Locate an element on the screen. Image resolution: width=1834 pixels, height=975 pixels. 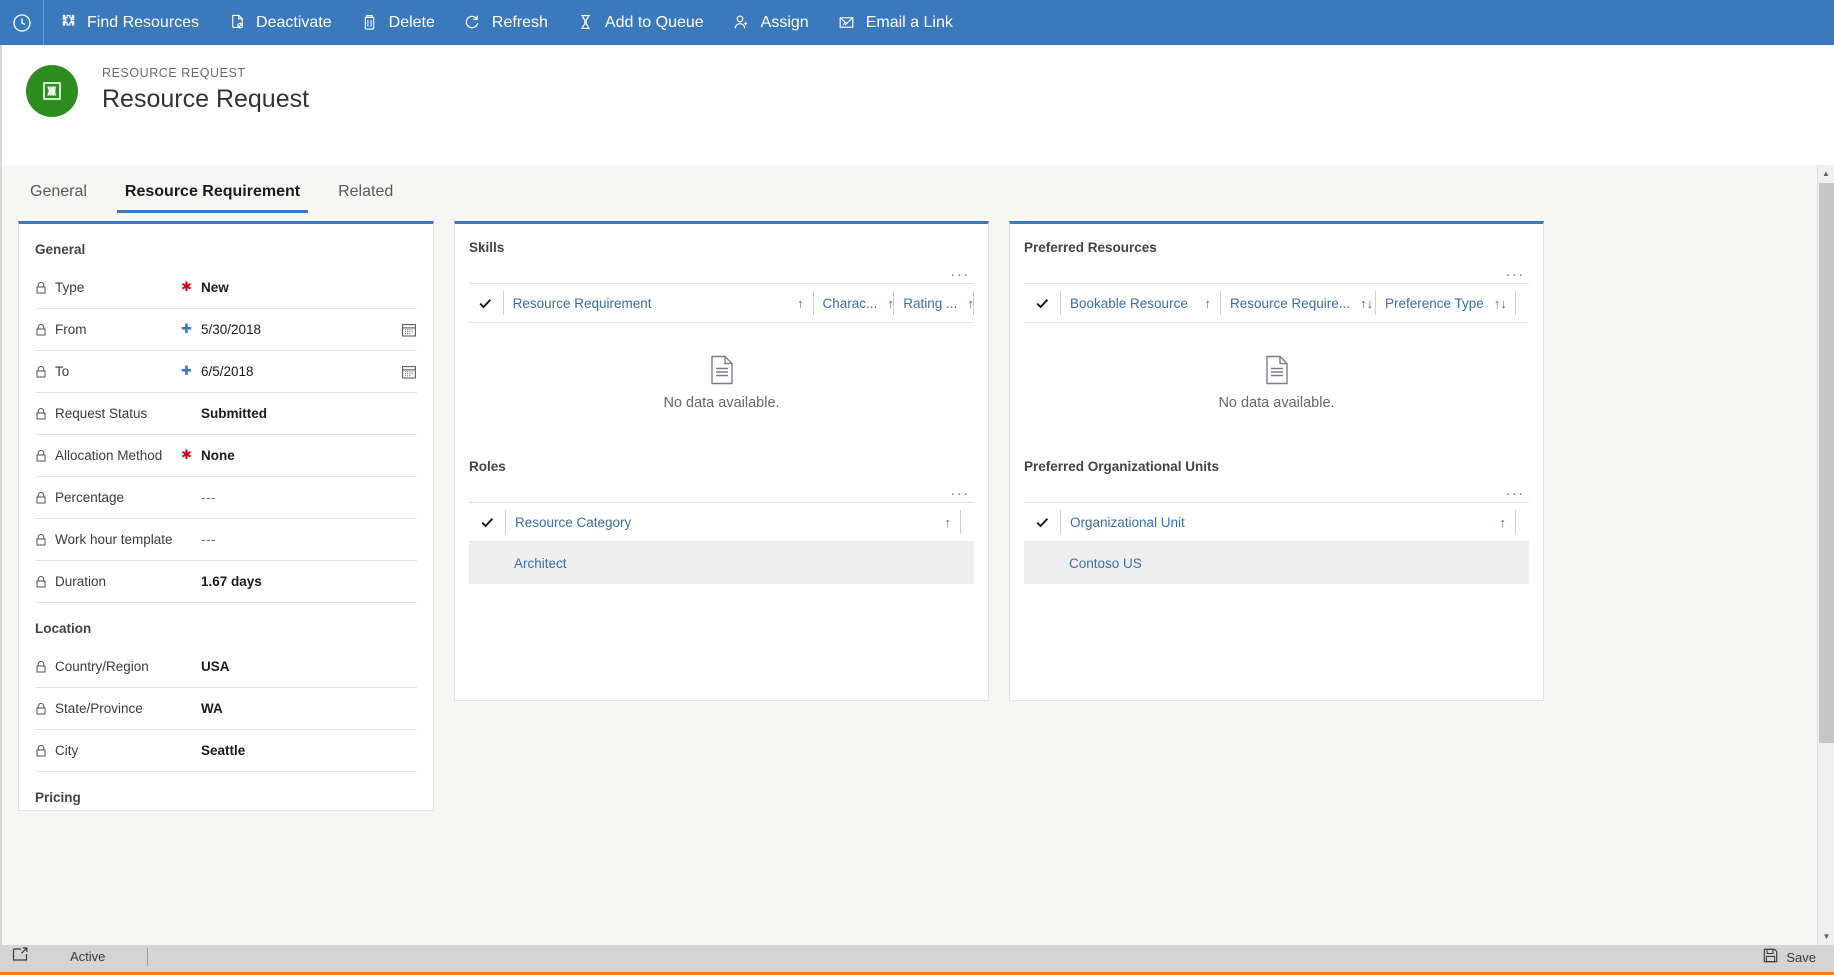
field-value: None is located at coordinates (218, 455).